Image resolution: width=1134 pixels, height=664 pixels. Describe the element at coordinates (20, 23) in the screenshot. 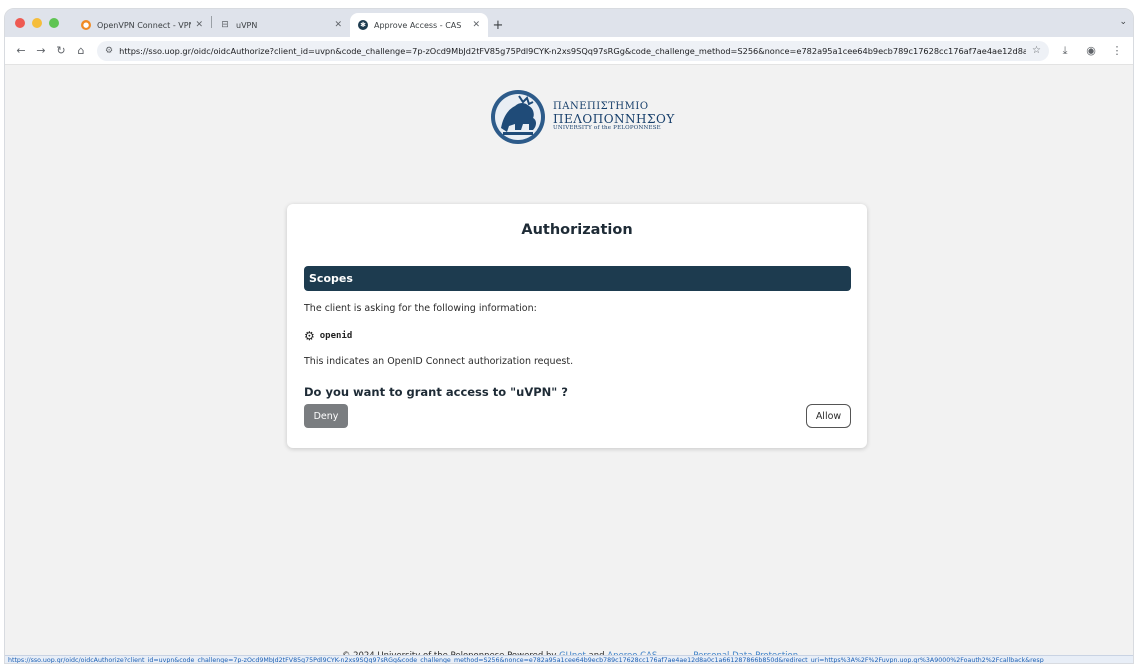

I see `close-window-button` at that location.